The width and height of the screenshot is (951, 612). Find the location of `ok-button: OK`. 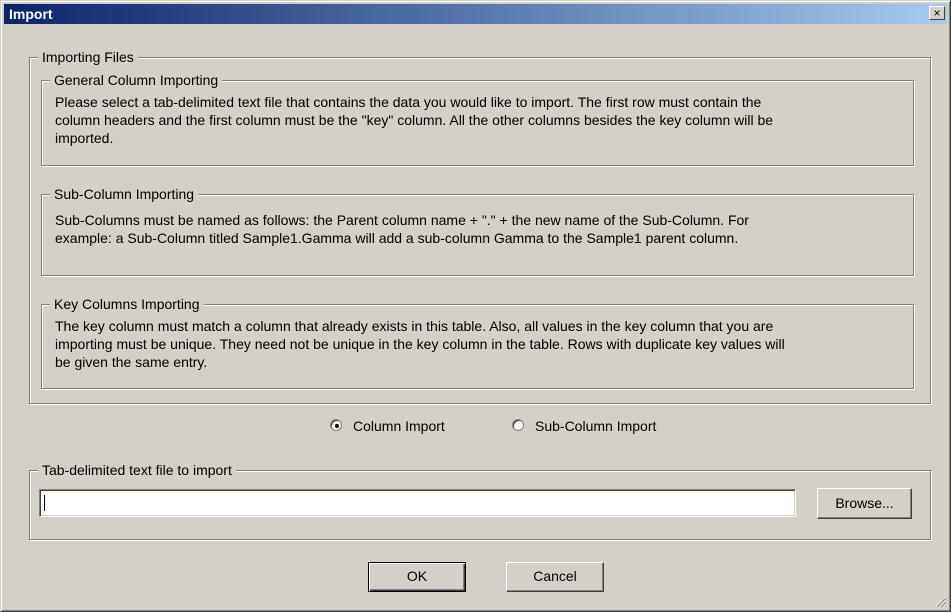

ok-button: OK is located at coordinates (417, 577).